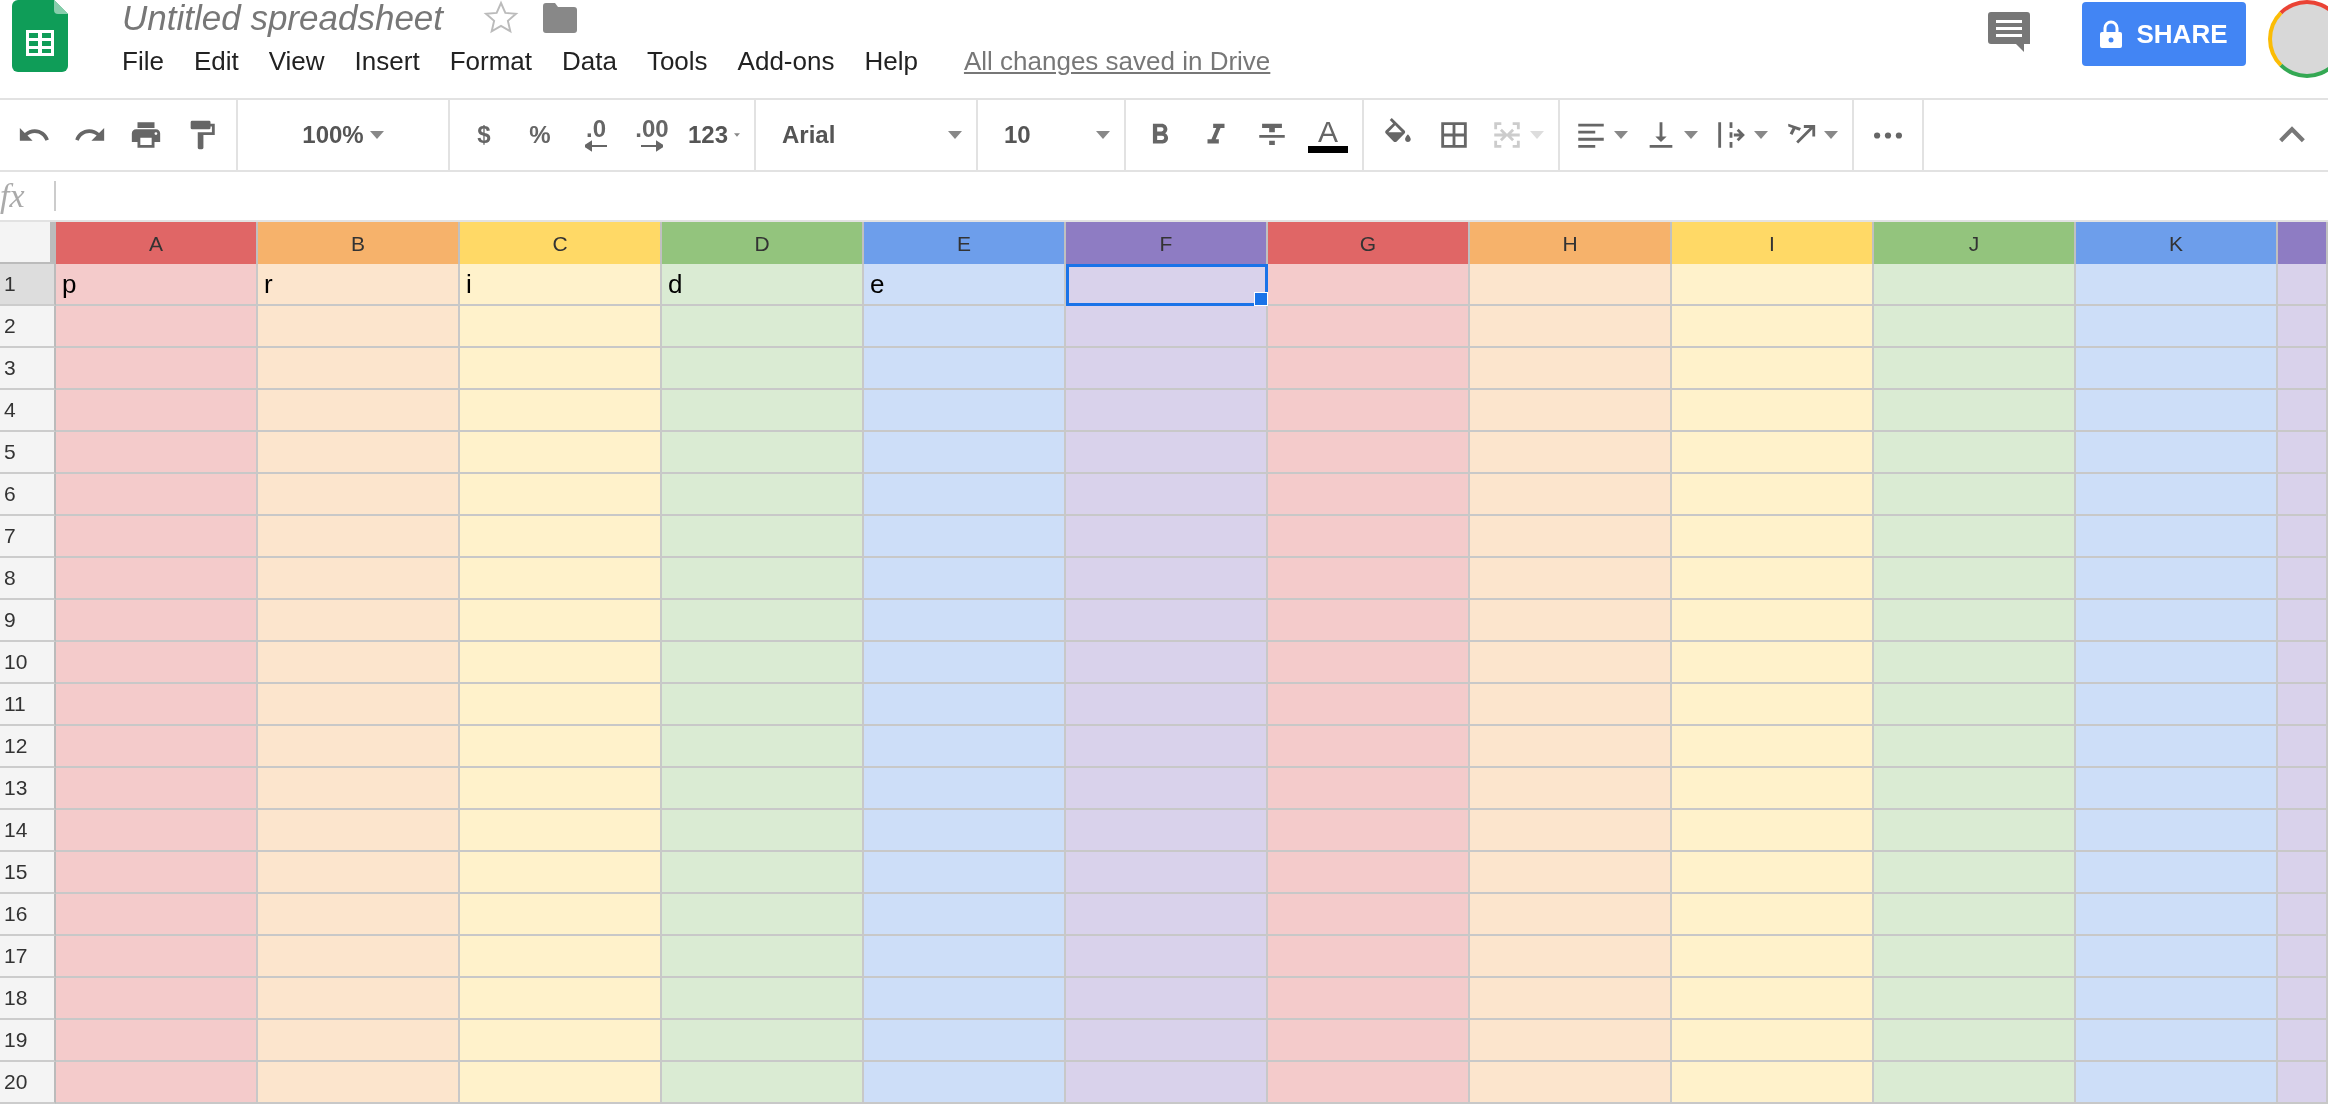  What do you see at coordinates (28, 957) in the screenshot?
I see `row-header: 17` at bounding box center [28, 957].